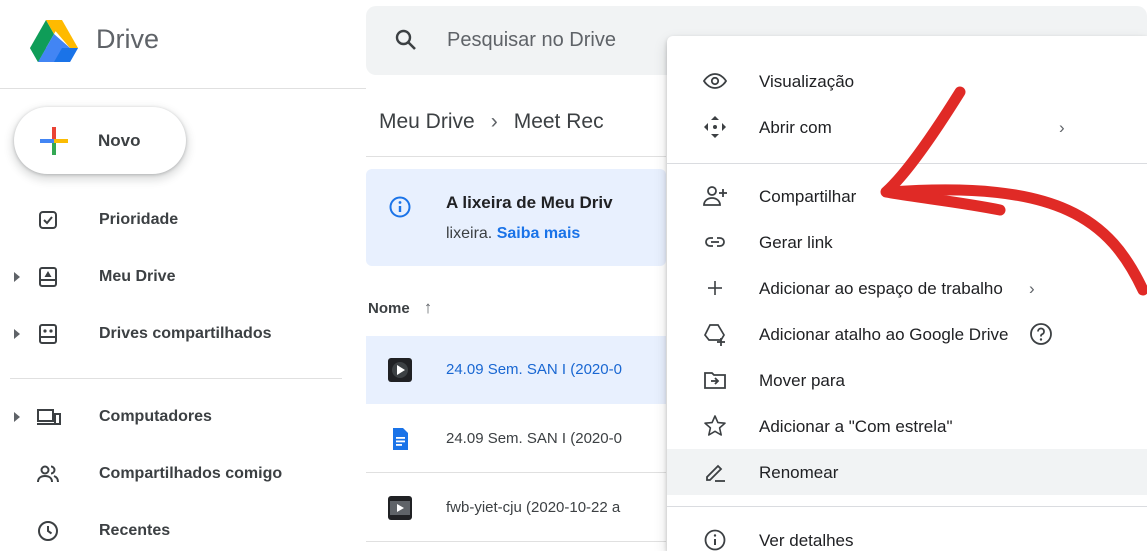 The height and width of the screenshot is (551, 1147). Describe the element at coordinates (1041, 334) in the screenshot. I see `help-icon` at that location.